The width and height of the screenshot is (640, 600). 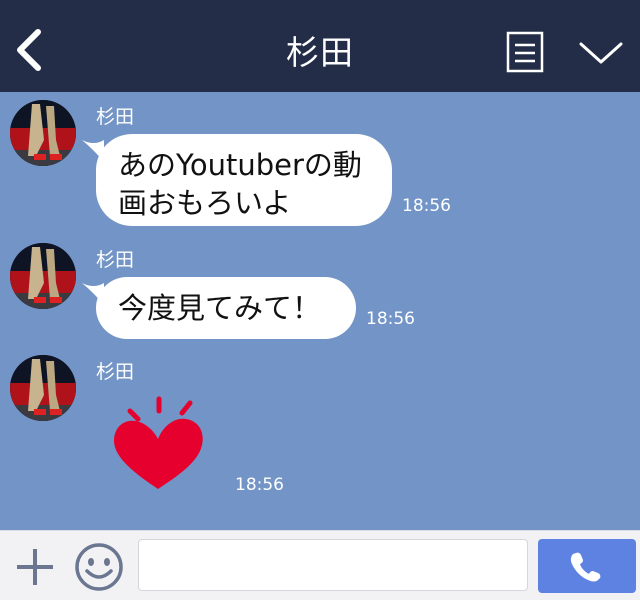 What do you see at coordinates (525, 52) in the screenshot?
I see `notes-icon` at bounding box center [525, 52].